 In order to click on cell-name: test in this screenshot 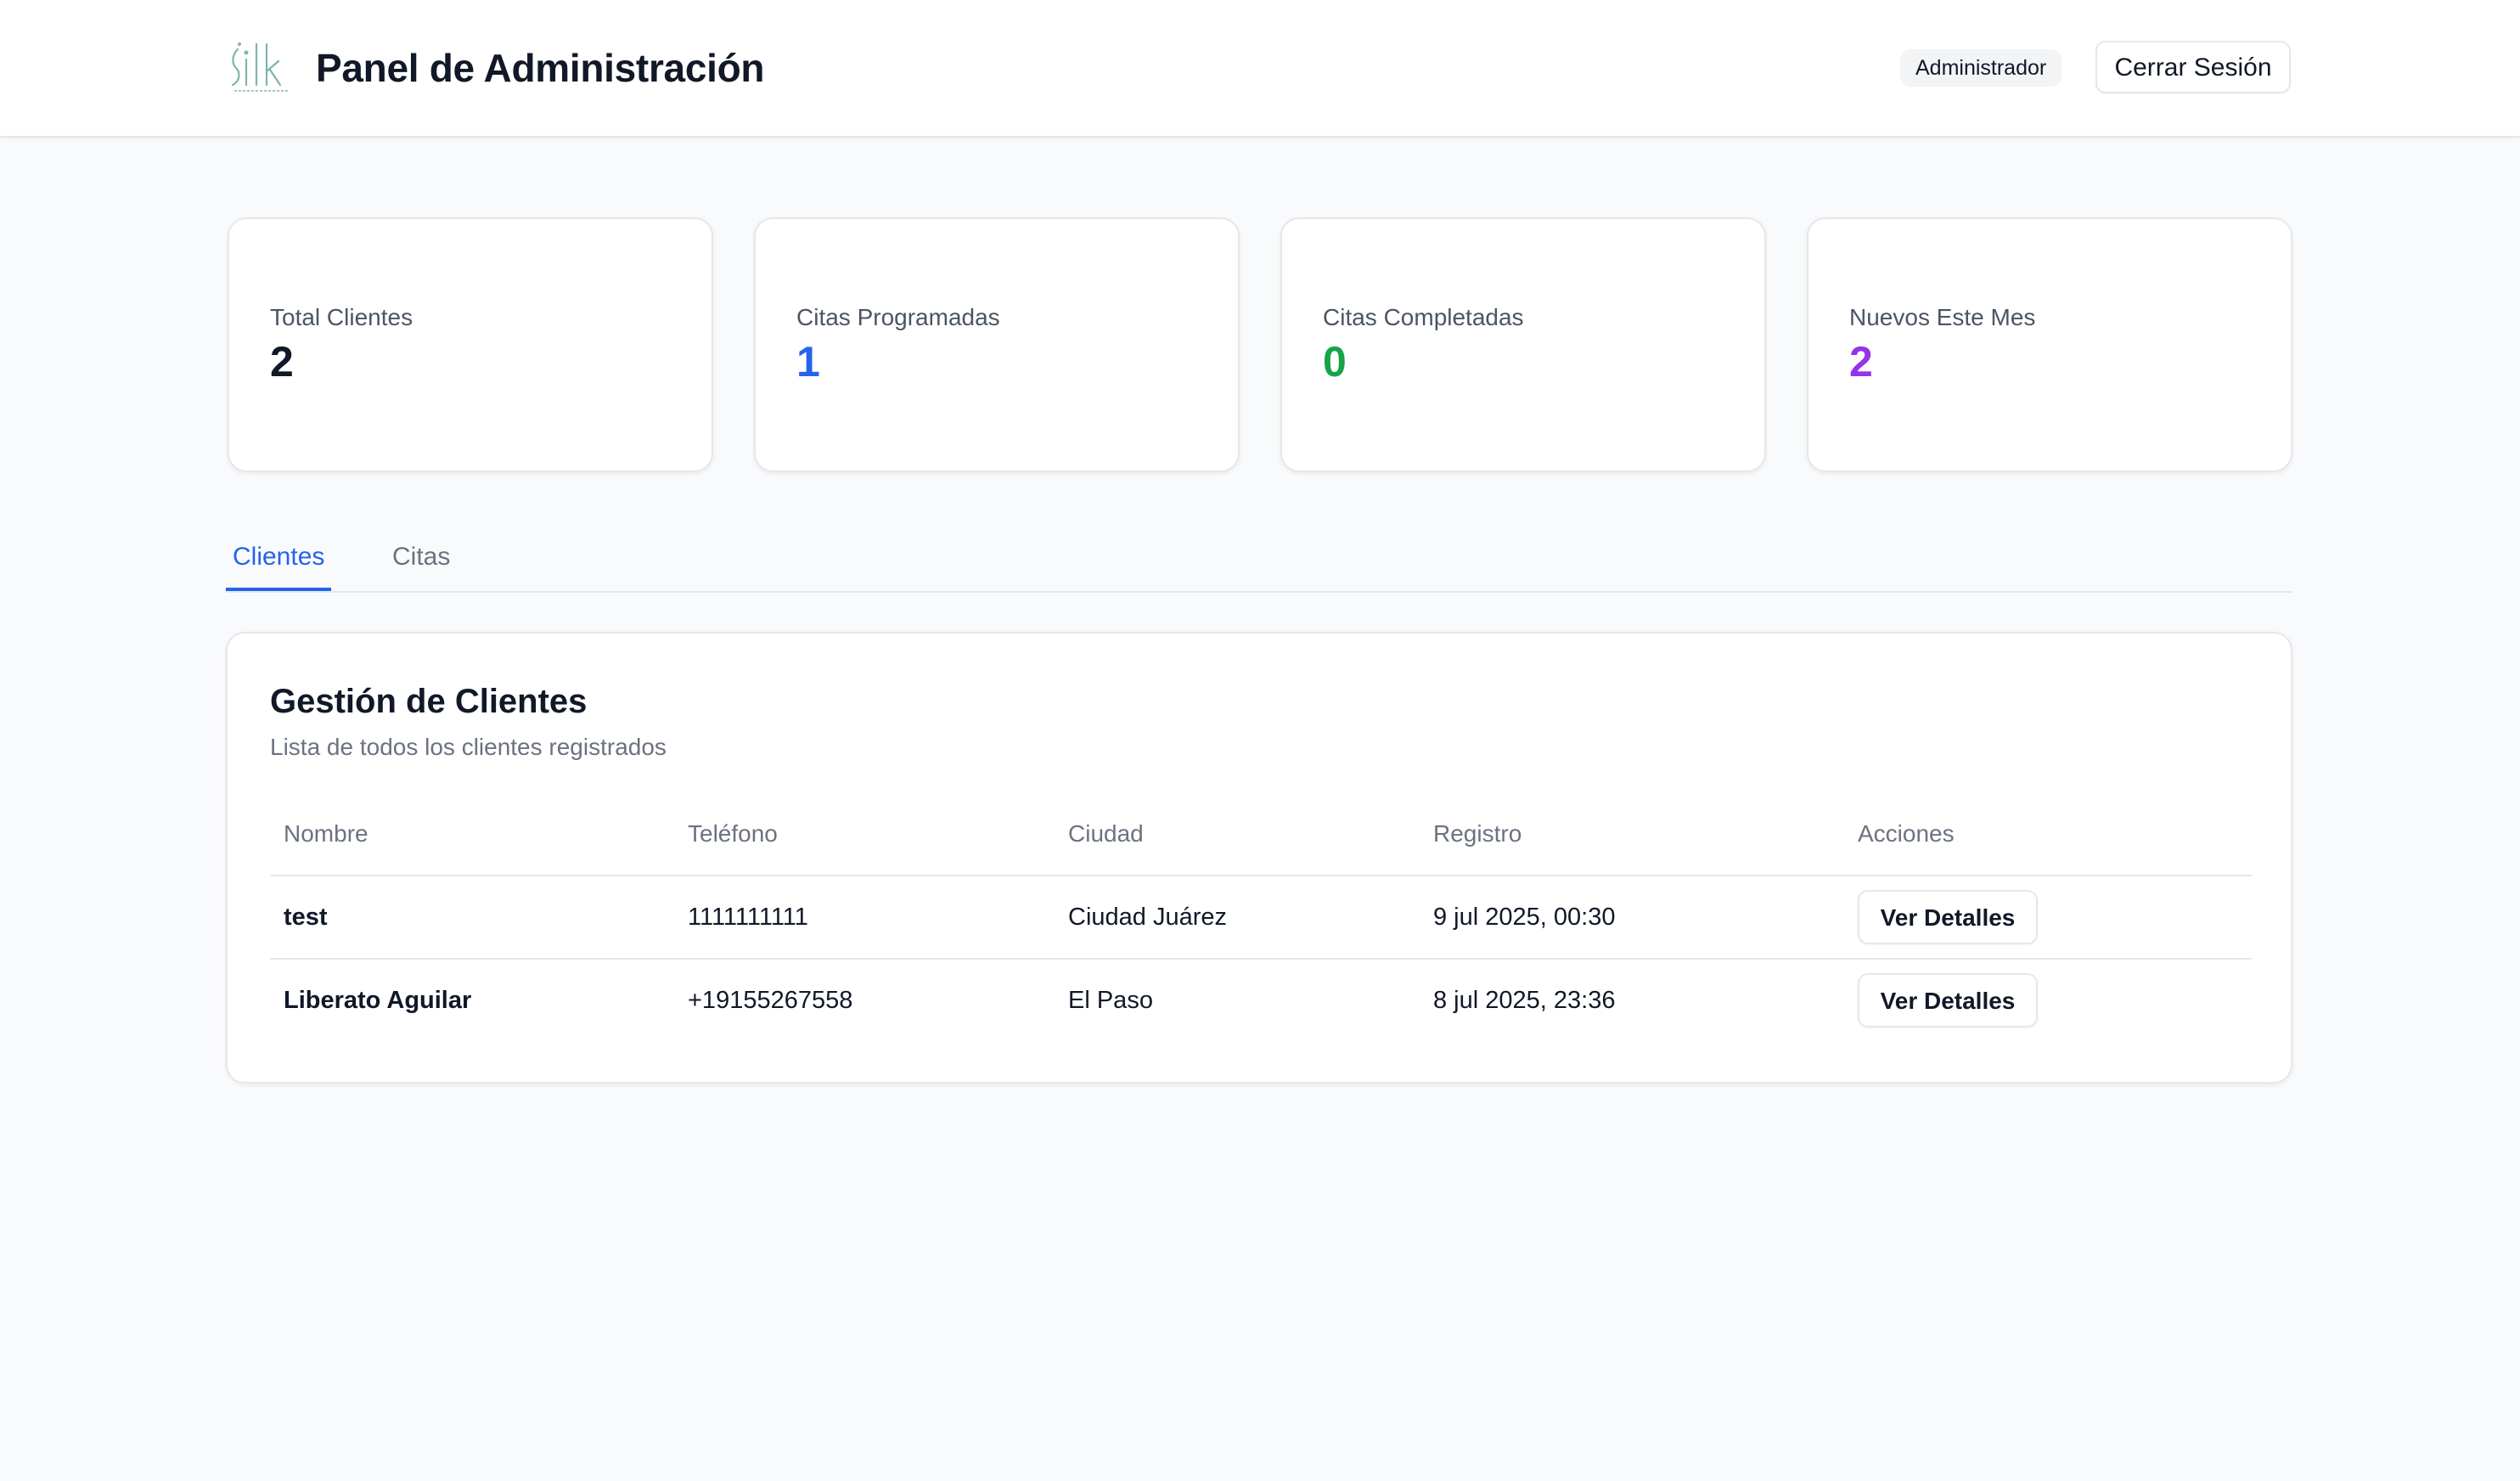, I will do `click(306, 917)`.